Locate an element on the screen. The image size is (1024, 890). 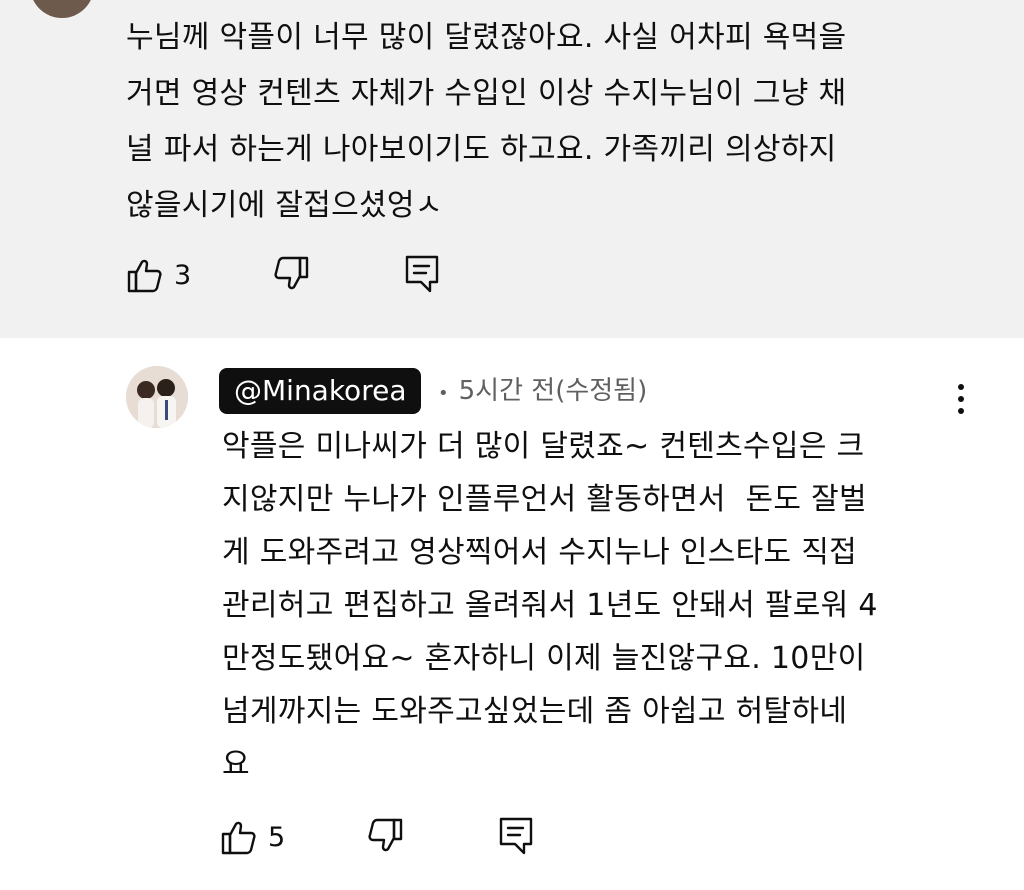
like-button: 5 is located at coordinates (252, 838).